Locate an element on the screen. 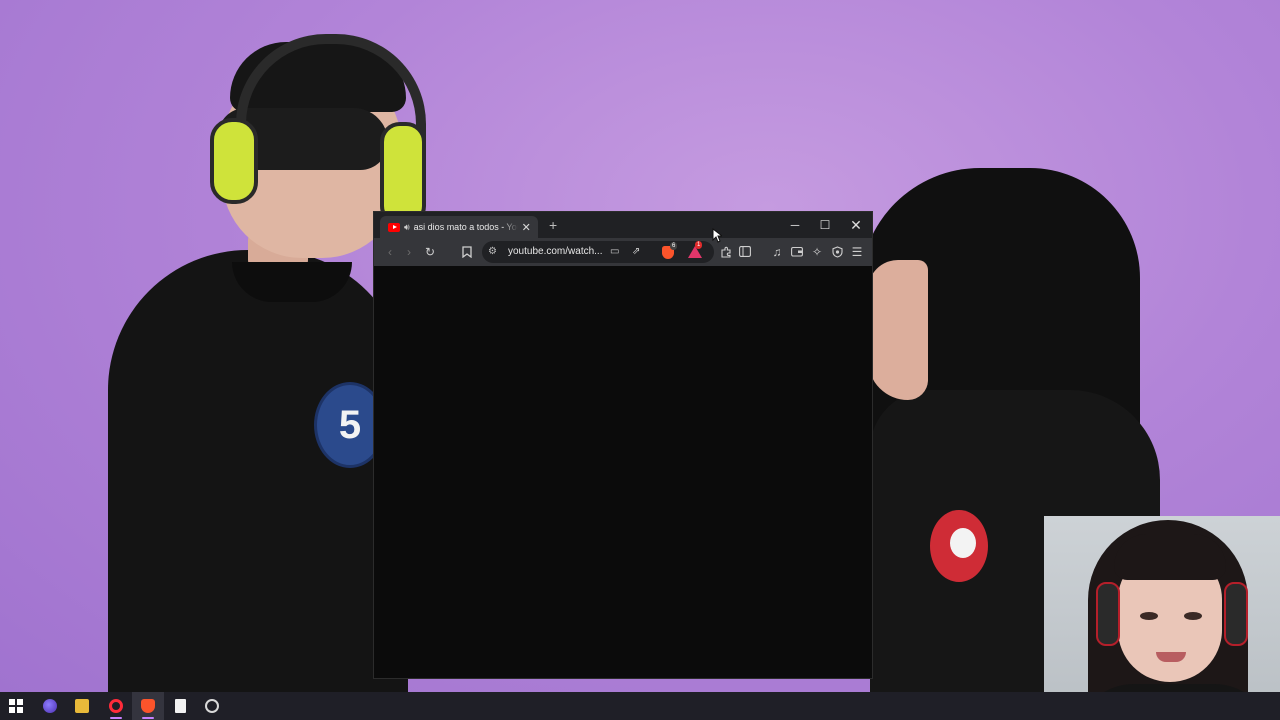 Image resolution: width=1280 pixels, height=720 pixels. reload-button: ↻ is located at coordinates (430, 252).